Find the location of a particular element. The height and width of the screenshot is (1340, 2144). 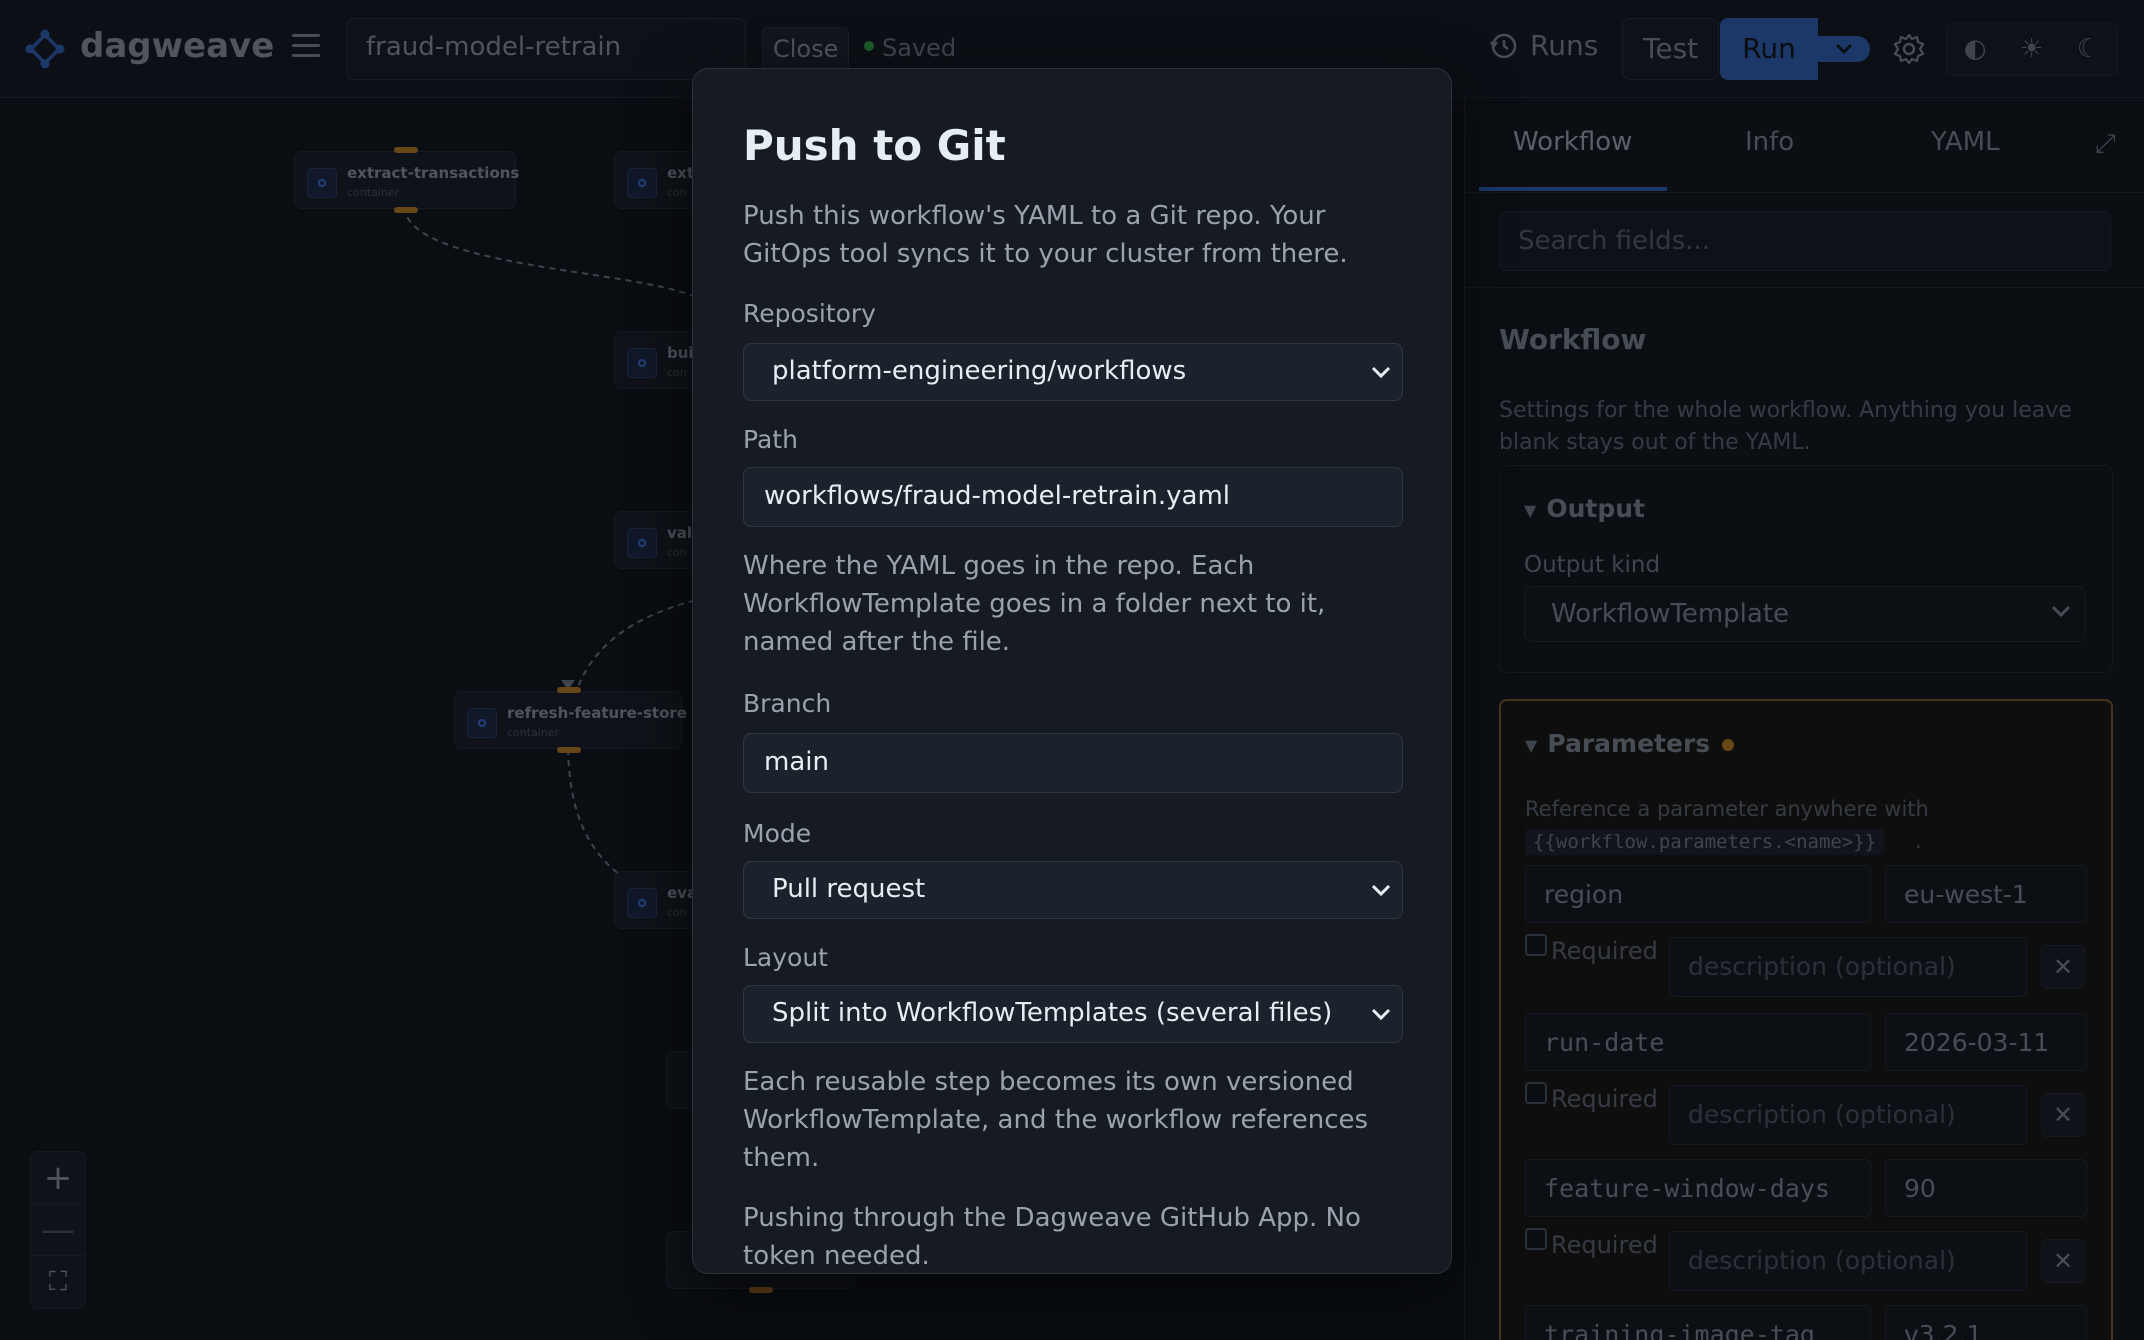

repository-select: platform-engineering/workflows is located at coordinates (1073, 372).